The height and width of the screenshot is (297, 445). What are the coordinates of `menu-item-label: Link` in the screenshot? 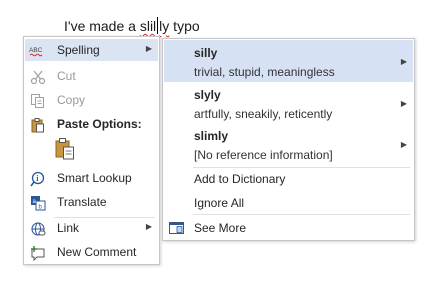 It's located at (68, 228).